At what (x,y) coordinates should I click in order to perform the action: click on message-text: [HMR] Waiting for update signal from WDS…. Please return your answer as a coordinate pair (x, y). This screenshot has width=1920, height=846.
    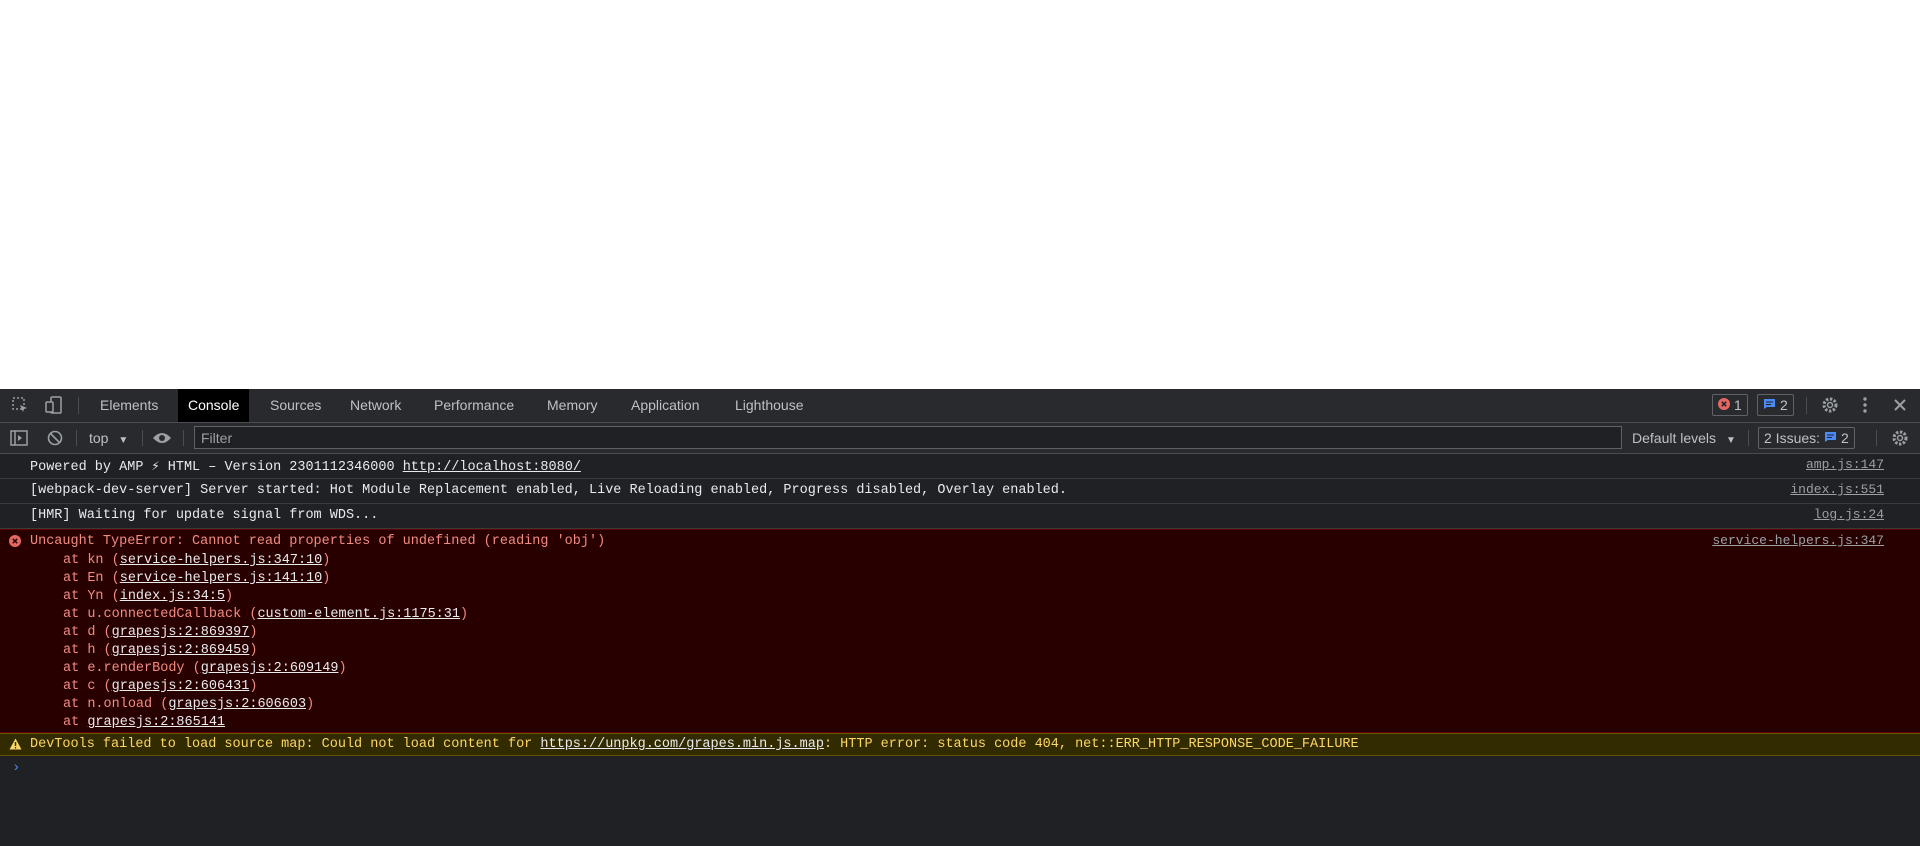
    Looking at the image, I should click on (204, 515).